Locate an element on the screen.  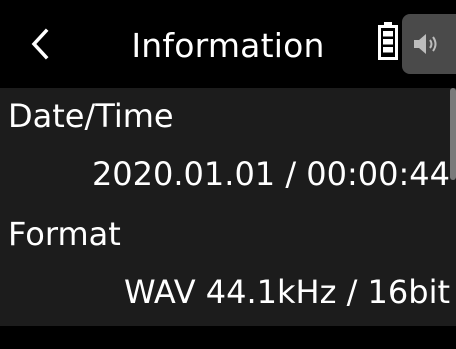
chevron-left-icon is located at coordinates (40, 44).